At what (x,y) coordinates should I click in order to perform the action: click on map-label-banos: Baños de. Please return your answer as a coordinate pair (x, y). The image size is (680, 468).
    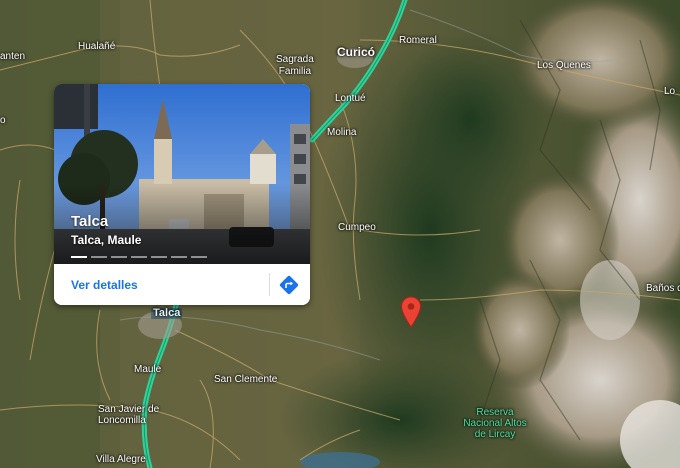
    Looking at the image, I should click on (663, 288).